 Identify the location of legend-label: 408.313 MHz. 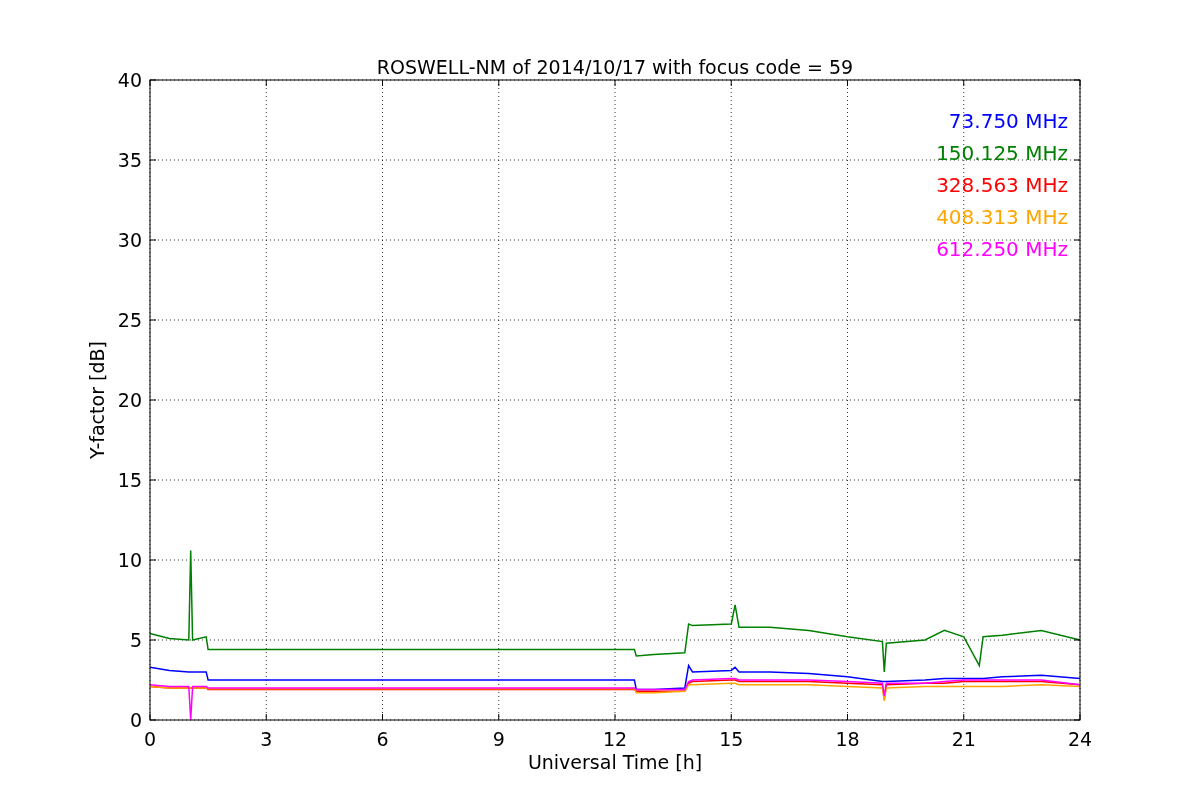
(1002, 217).